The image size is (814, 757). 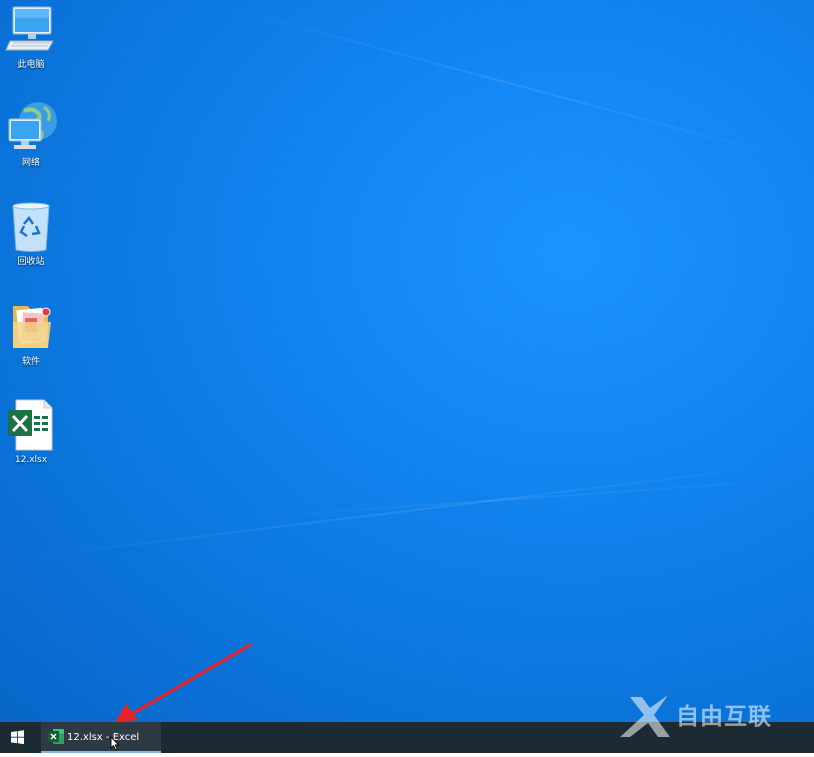 What do you see at coordinates (56, 736) in the screenshot?
I see `excel-icon` at bounding box center [56, 736].